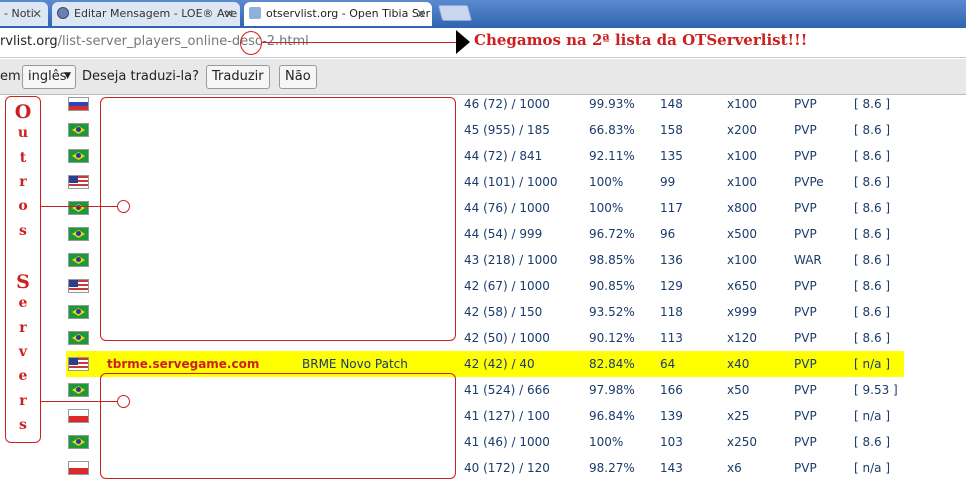  What do you see at coordinates (612, 156) in the screenshot?
I see `cell-uptime: 92.11%` at bounding box center [612, 156].